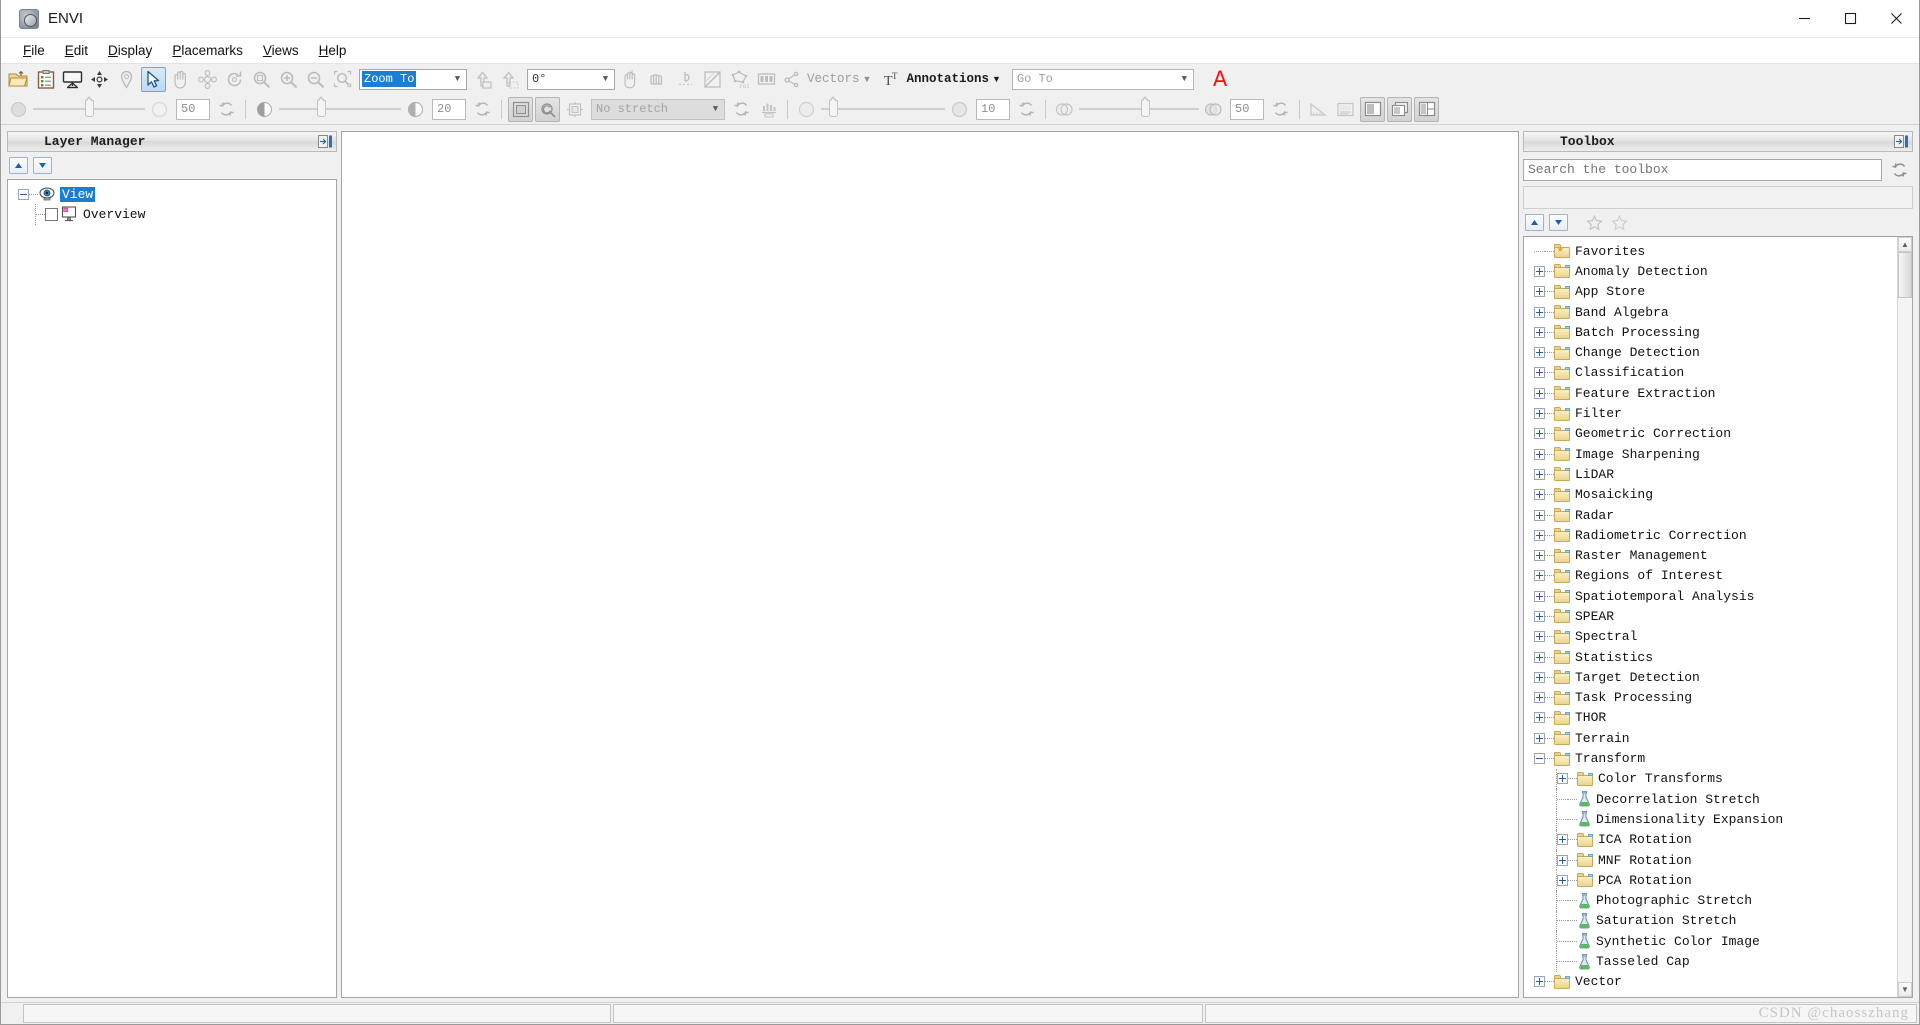 The width and height of the screenshot is (1920, 1025). Describe the element at coordinates (1026, 109) in the screenshot. I see `sharpen-reset-icon` at that location.